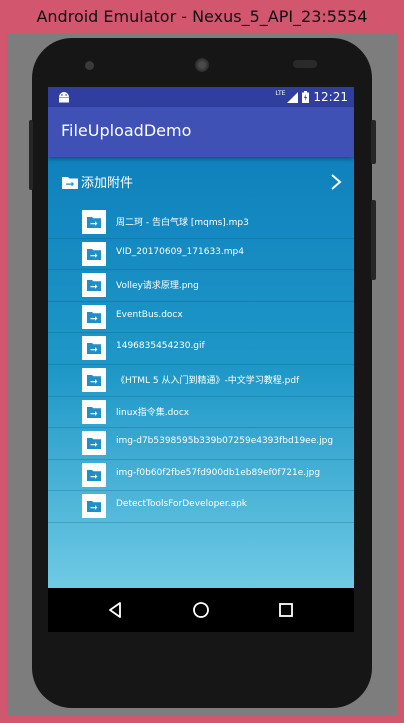  Describe the element at coordinates (373, 240) in the screenshot. I see `volume-button` at that location.